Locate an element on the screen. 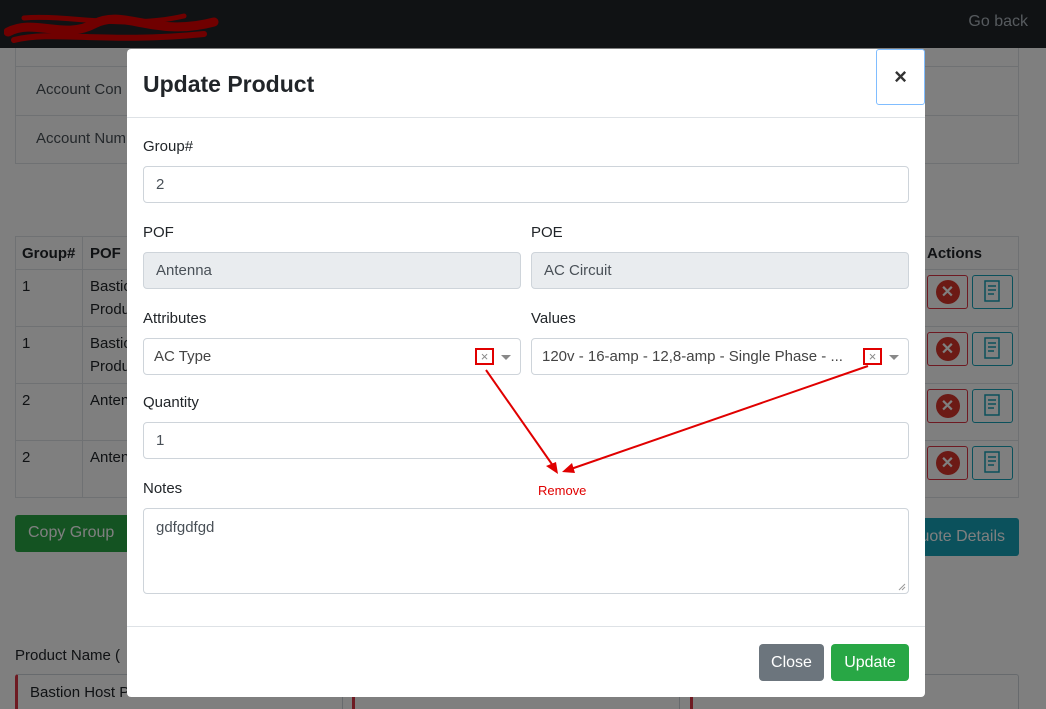 This screenshot has height=709, width=1046. notes-textarea: gdfgdfgd is located at coordinates (526, 551).